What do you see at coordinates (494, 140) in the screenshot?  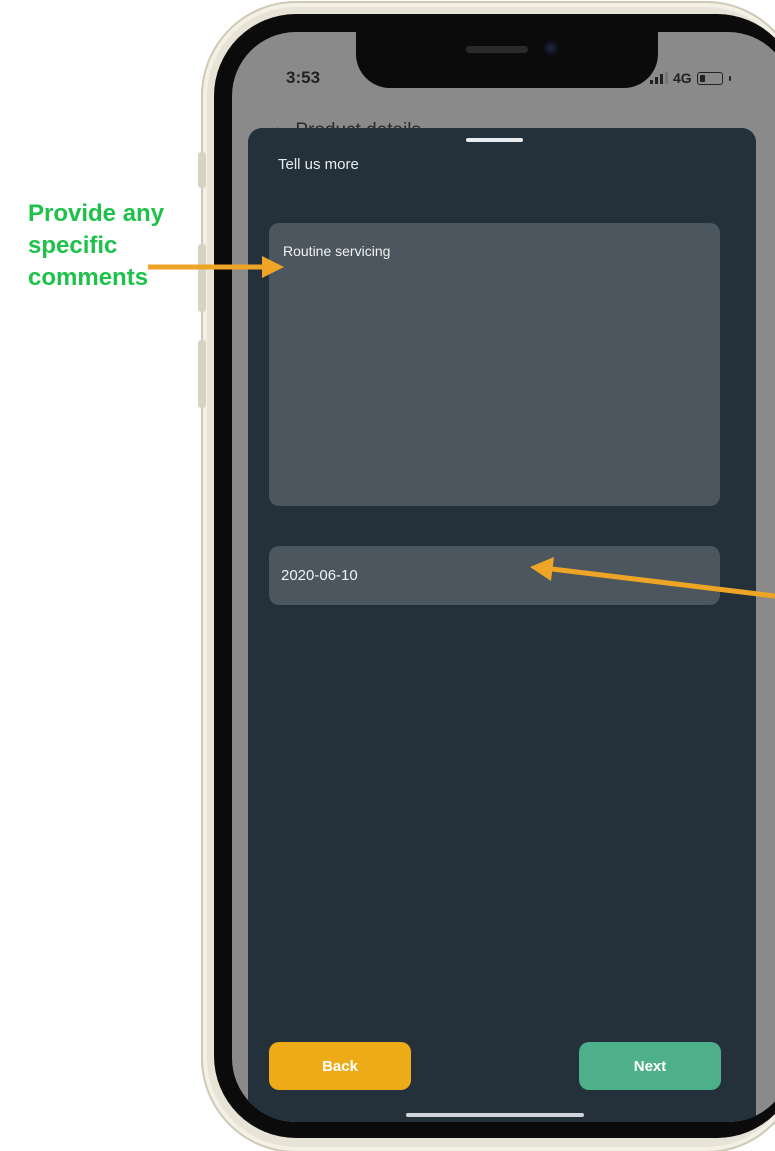 I see `sheet-grabber` at bounding box center [494, 140].